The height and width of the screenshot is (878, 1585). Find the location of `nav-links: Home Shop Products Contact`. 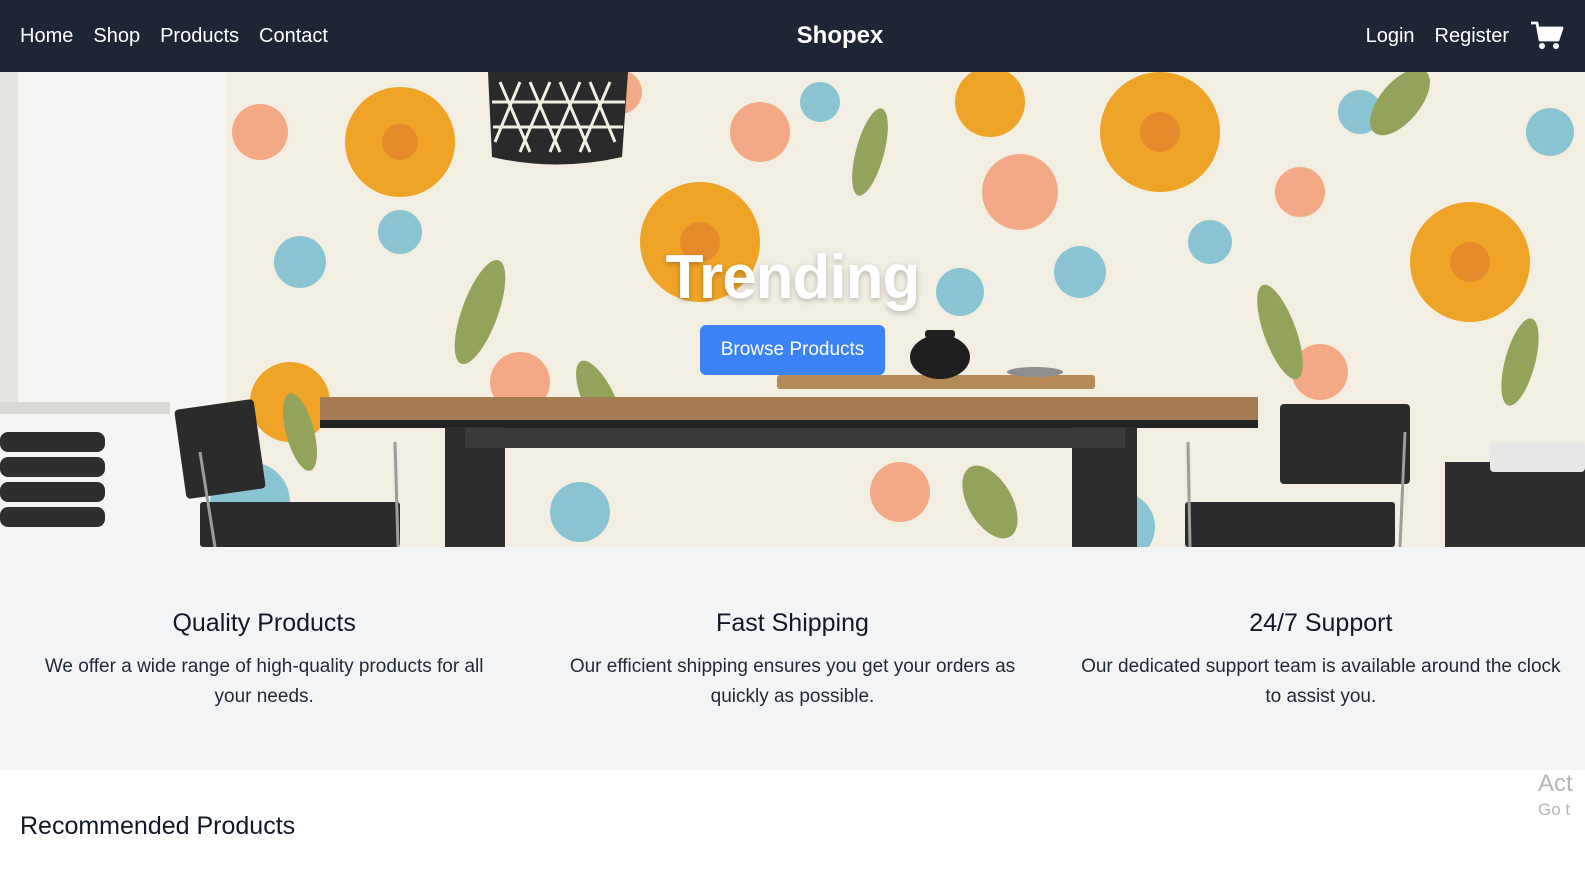

nav-links: Home Shop Products Contact is located at coordinates (174, 36).